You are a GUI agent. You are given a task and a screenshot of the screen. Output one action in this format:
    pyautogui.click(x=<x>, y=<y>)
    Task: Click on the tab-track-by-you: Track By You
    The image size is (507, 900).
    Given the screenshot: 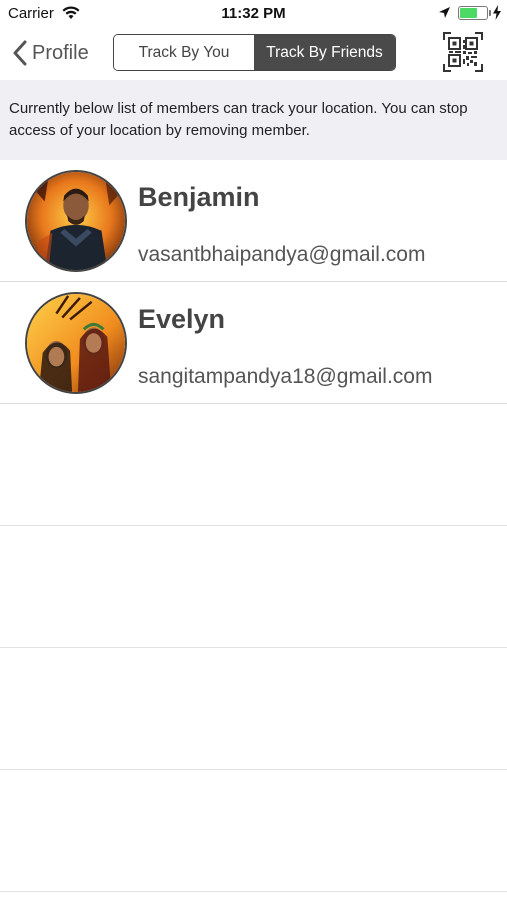 What is the action you would take?
    pyautogui.click(x=184, y=52)
    